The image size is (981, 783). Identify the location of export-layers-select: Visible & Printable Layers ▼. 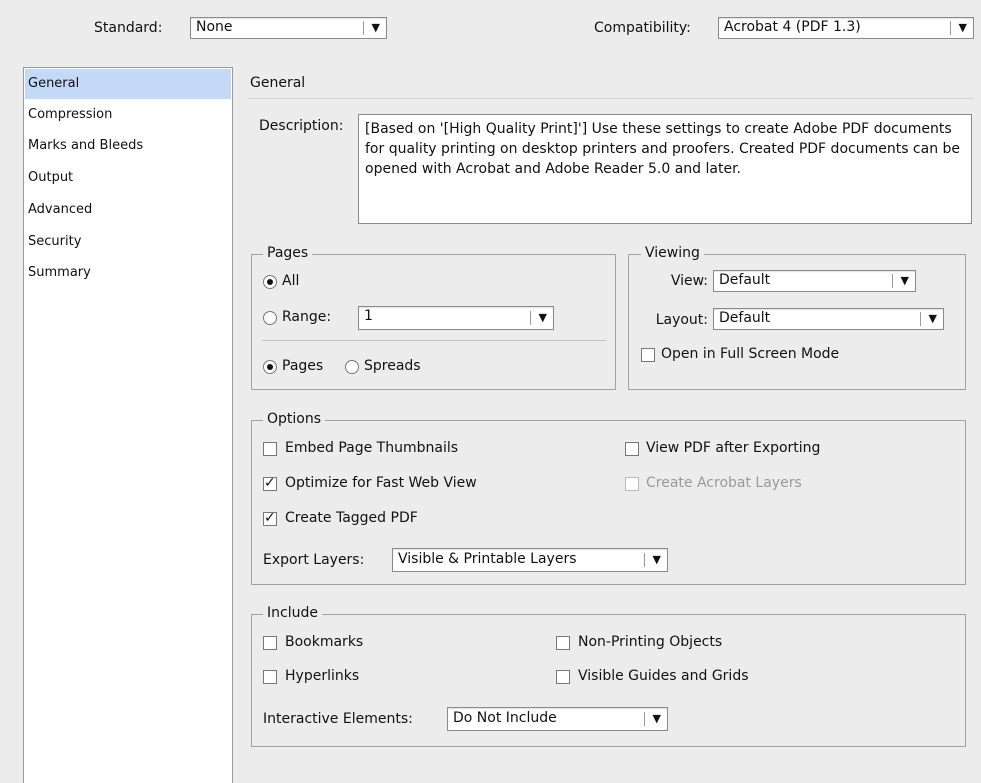
(530, 560).